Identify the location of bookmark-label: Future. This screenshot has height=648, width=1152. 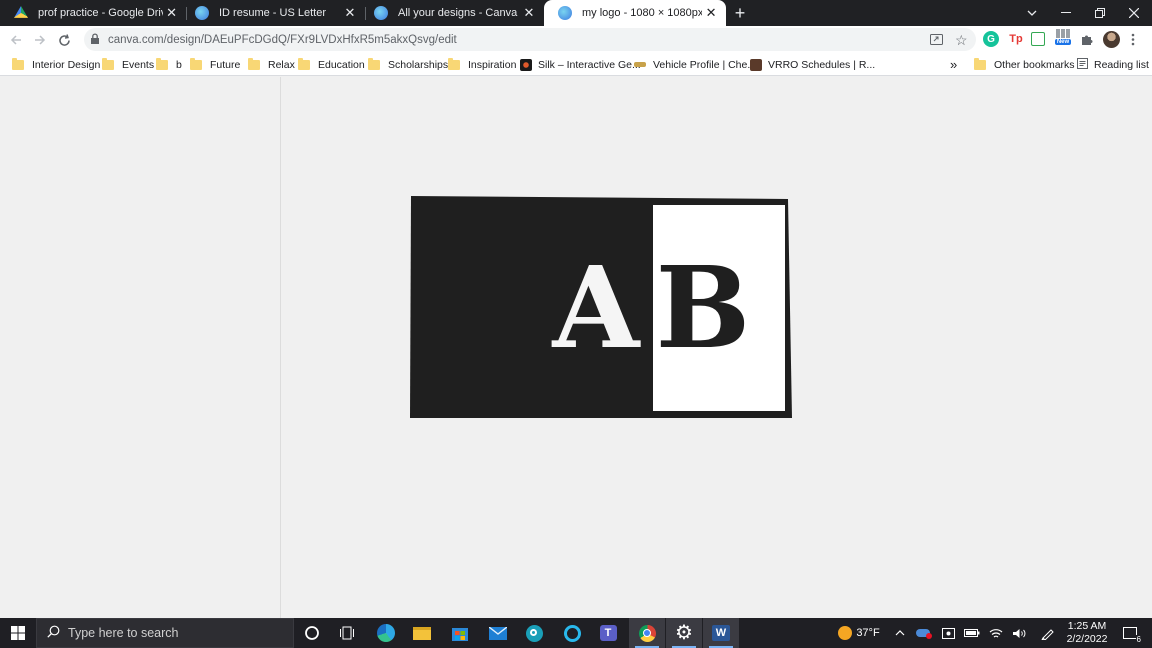
(225, 64).